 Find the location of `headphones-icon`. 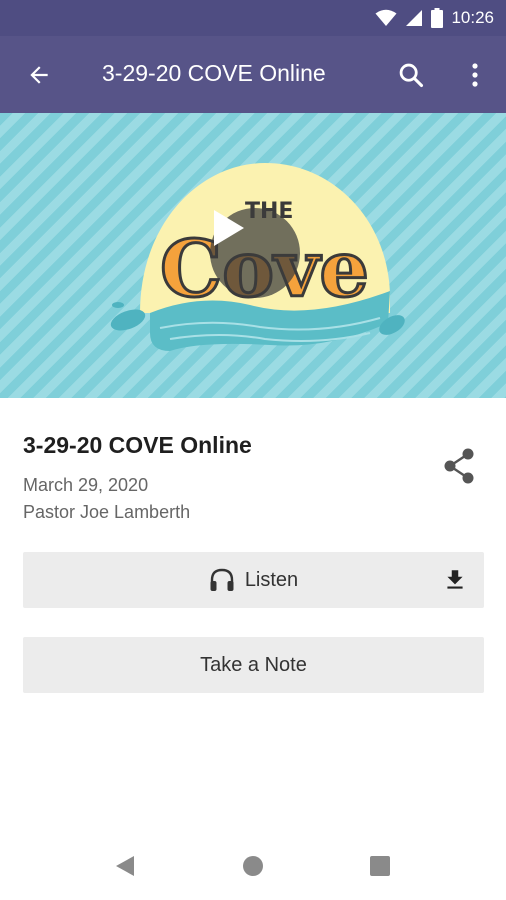

headphones-icon is located at coordinates (222, 579).